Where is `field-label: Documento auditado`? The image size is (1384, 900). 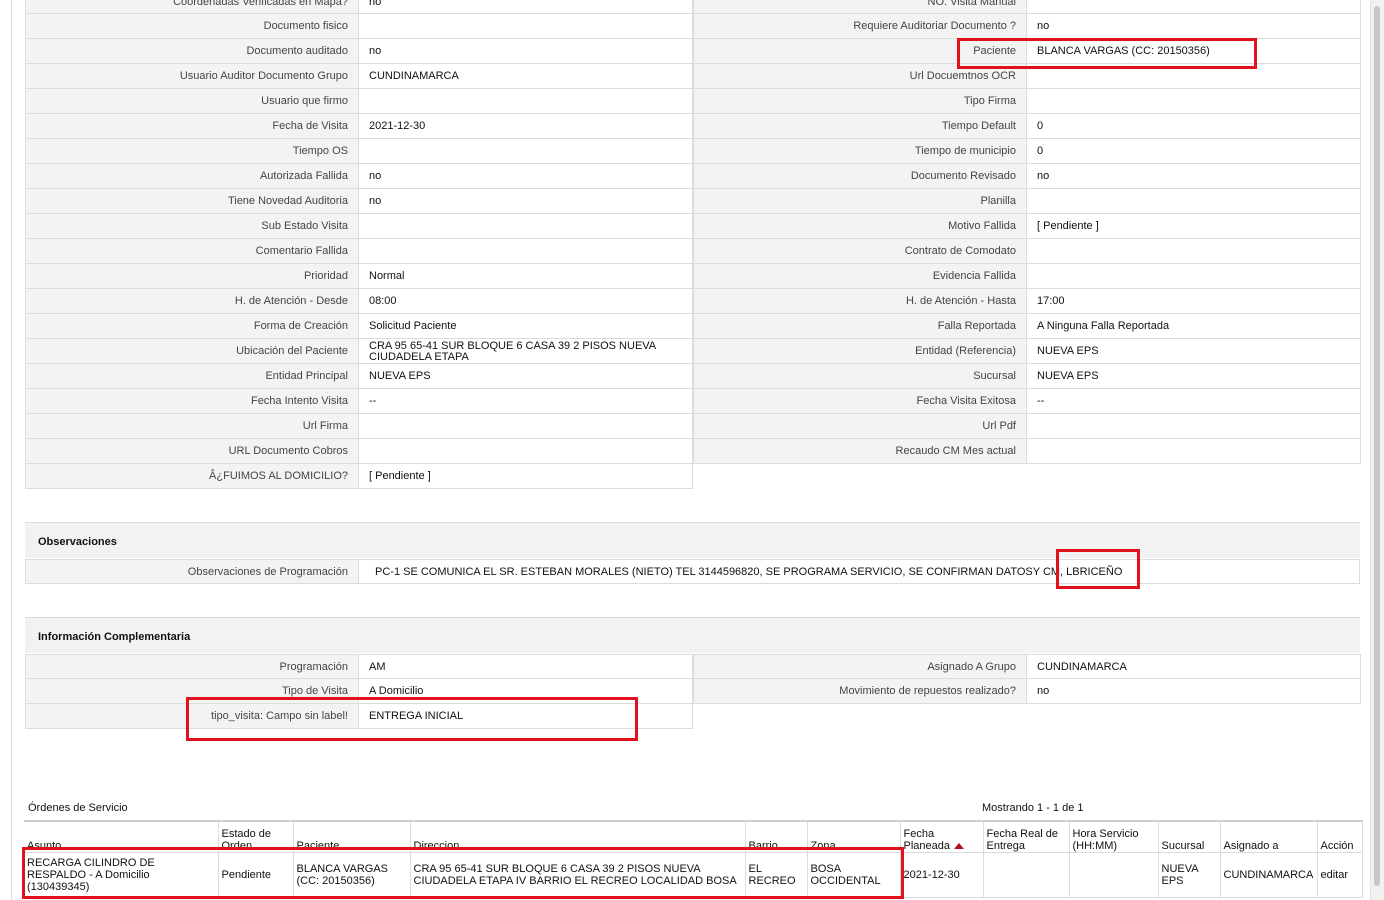
field-label: Documento auditado is located at coordinates (192, 51).